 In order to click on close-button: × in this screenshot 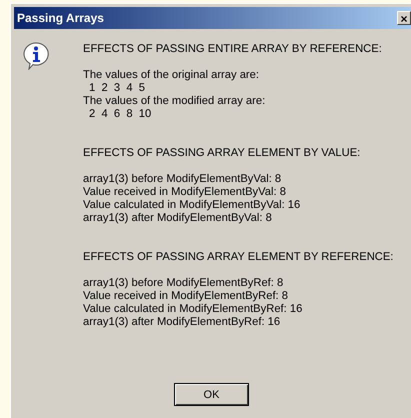, I will do `click(404, 18)`.